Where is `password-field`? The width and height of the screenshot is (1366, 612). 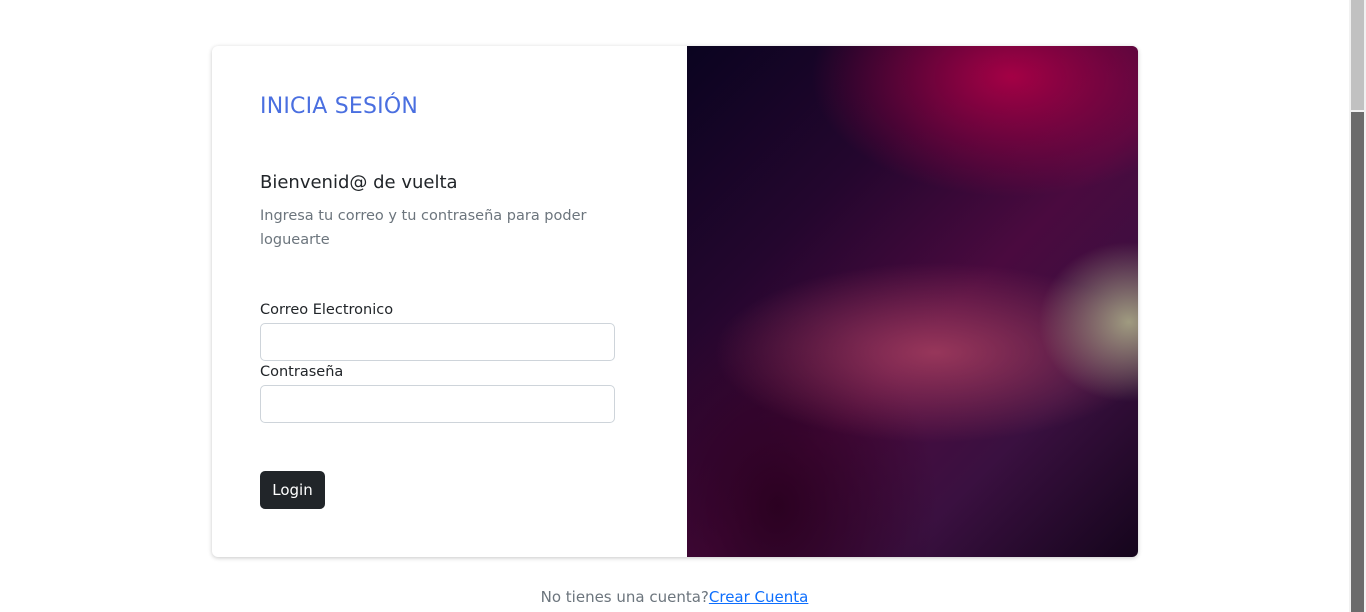
password-field is located at coordinates (437, 404).